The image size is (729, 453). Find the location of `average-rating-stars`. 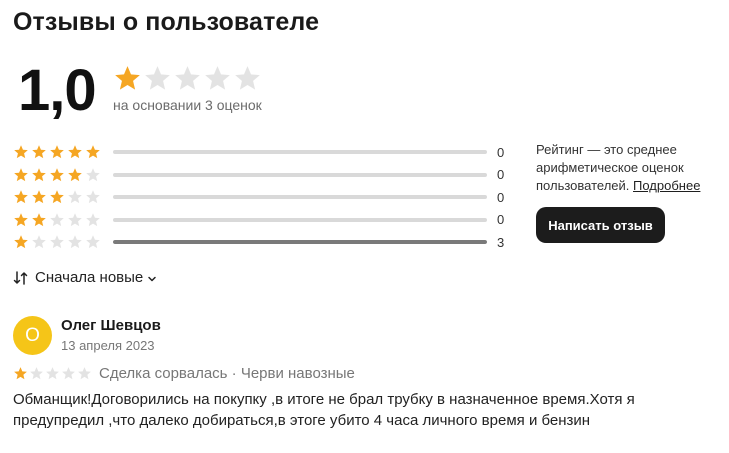

average-rating-stars is located at coordinates (187, 78).